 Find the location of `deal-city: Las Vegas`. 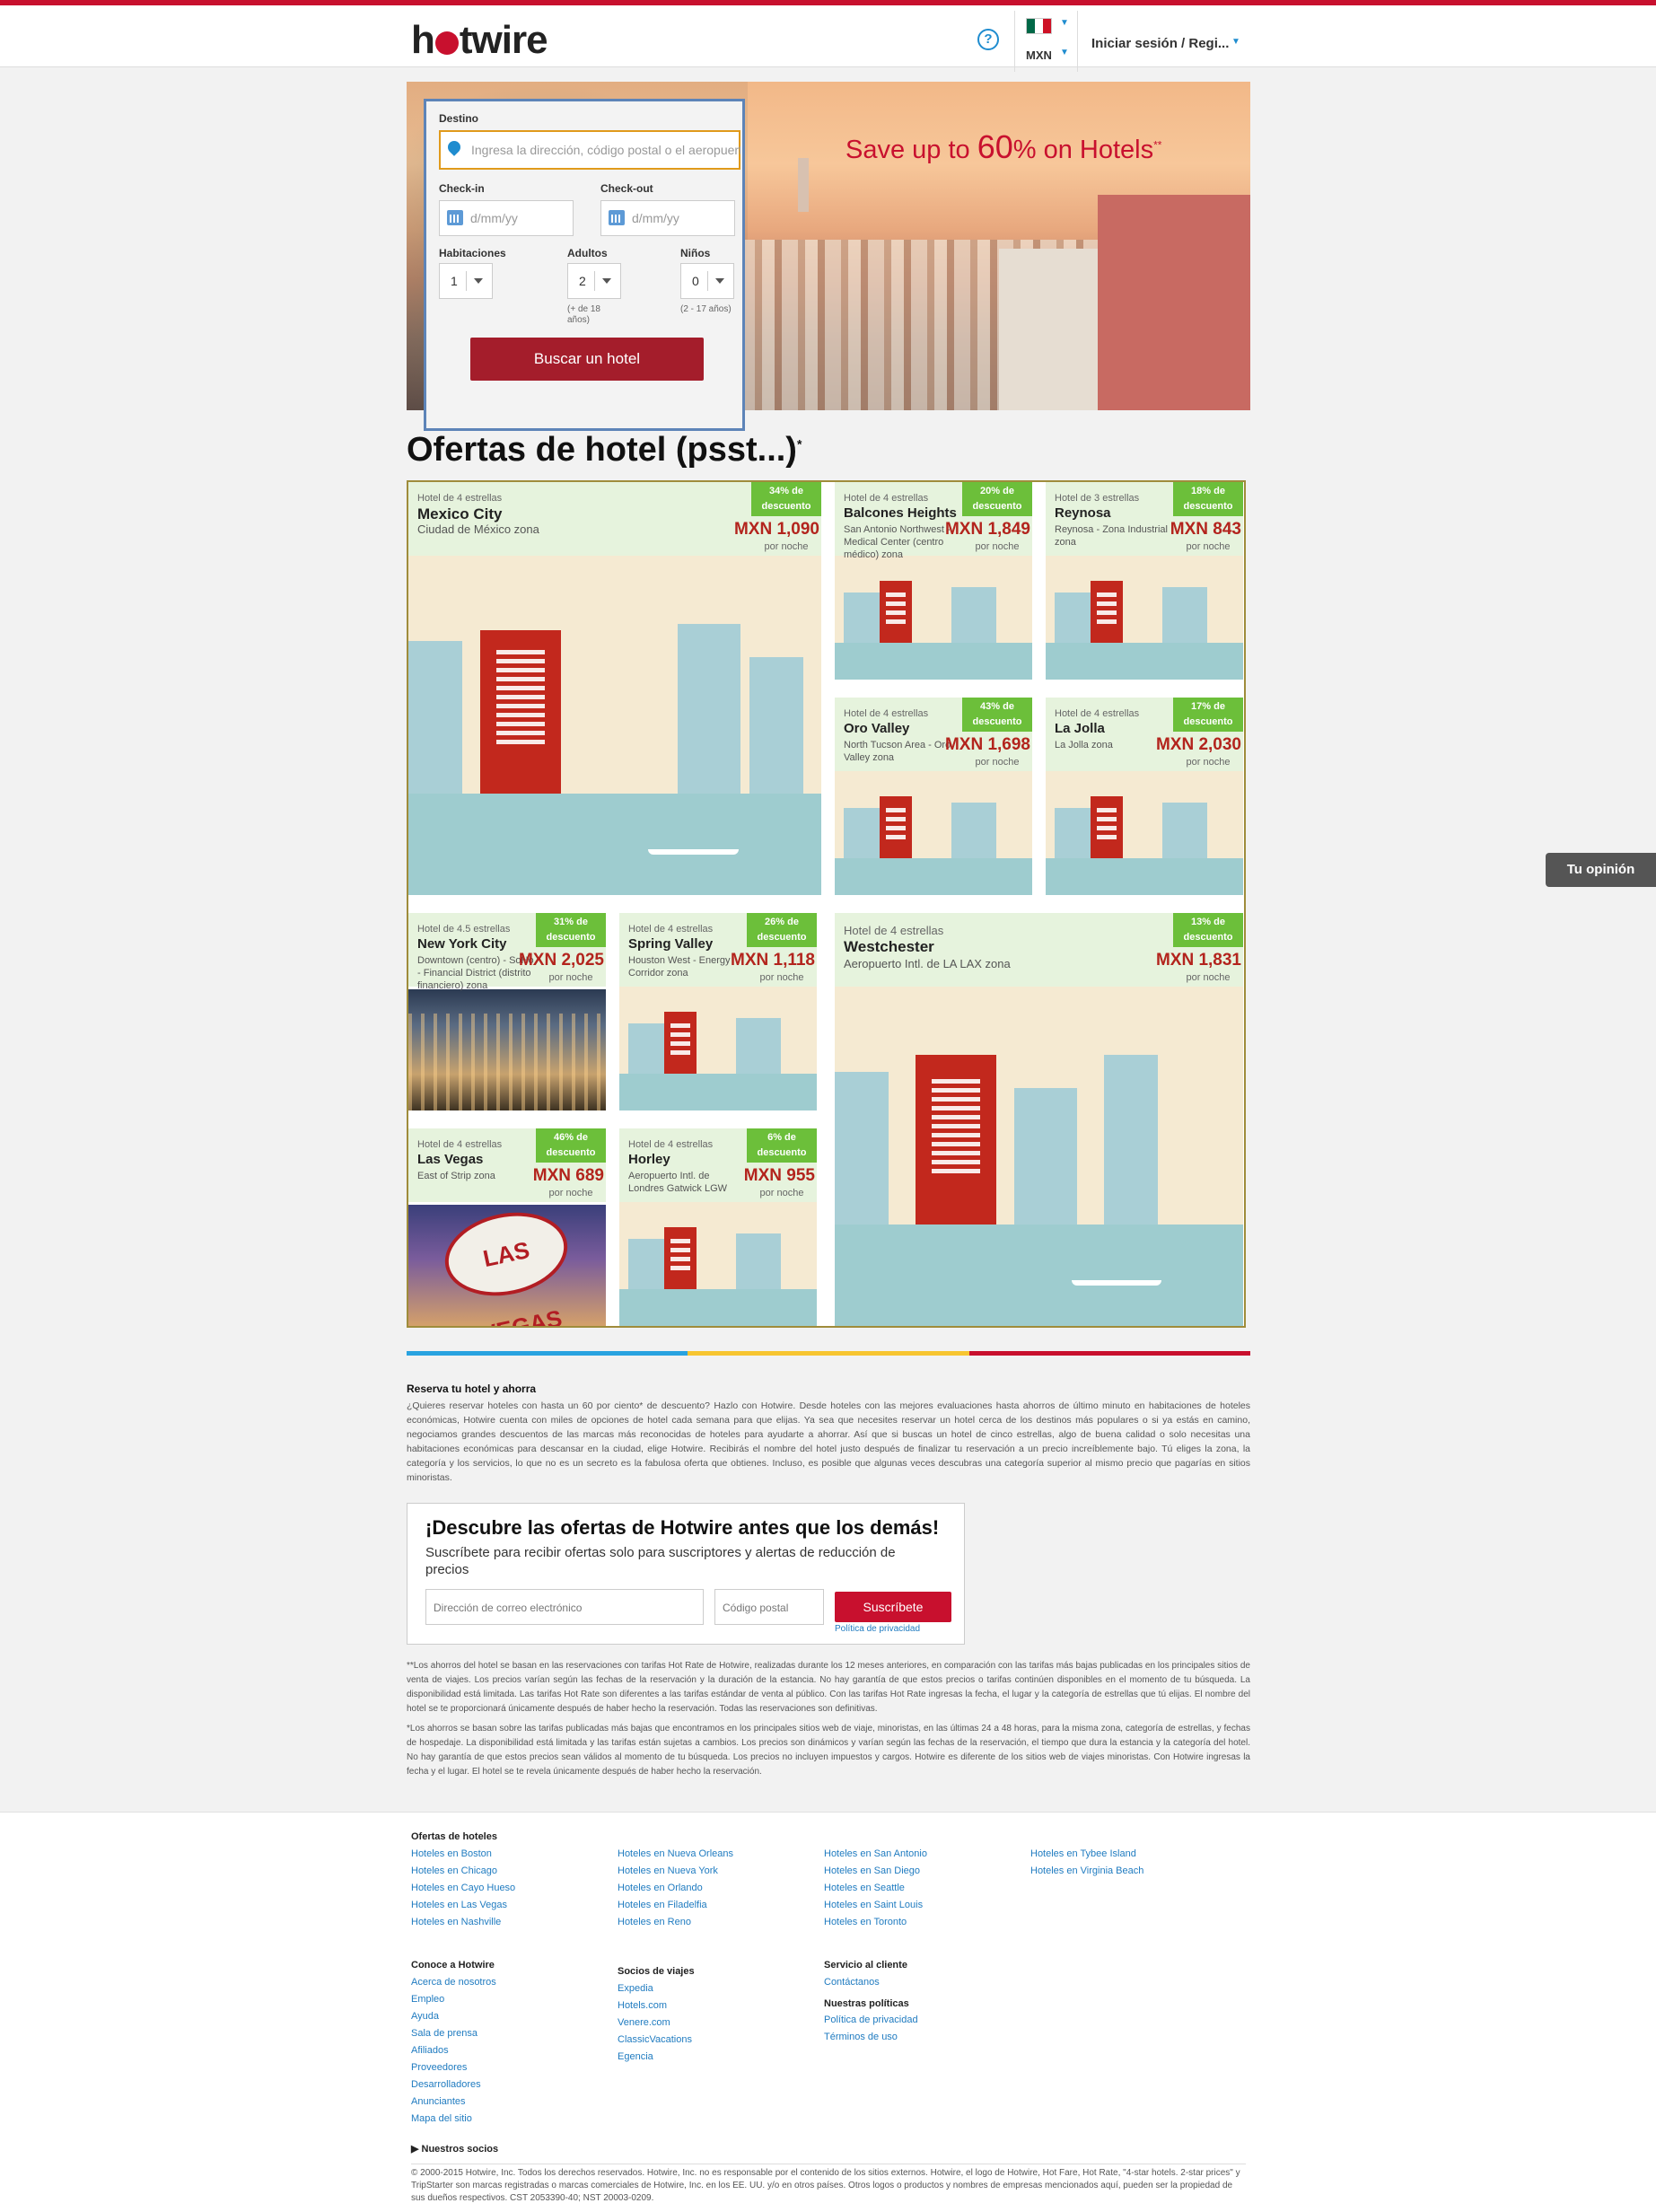

deal-city: Las Vegas is located at coordinates (450, 1159).